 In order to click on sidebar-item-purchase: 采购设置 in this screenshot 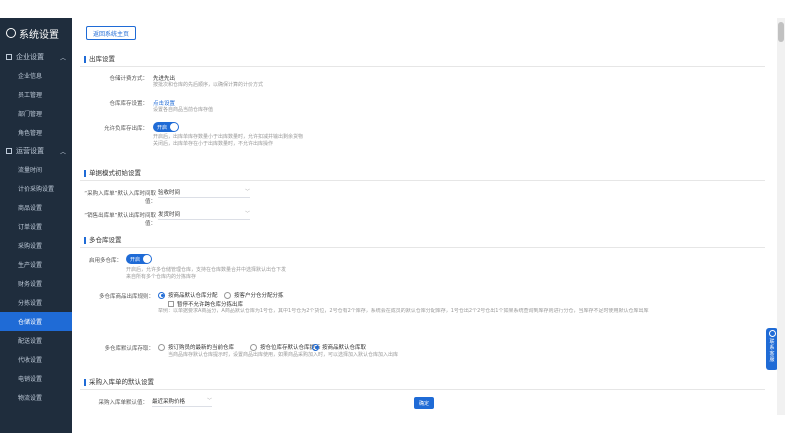, I will do `click(36, 245)`.